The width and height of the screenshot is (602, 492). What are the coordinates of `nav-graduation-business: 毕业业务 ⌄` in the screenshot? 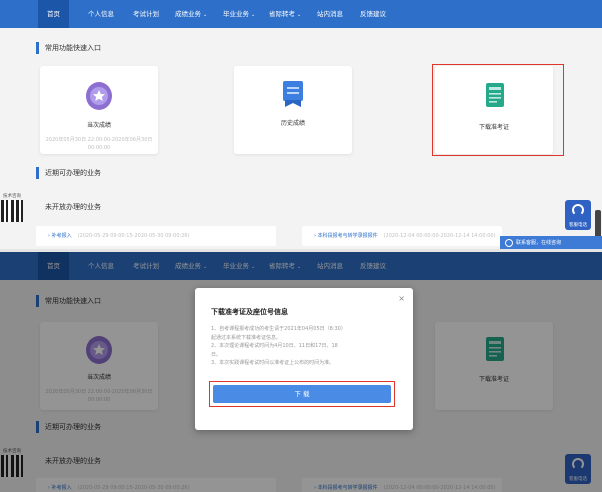 It's located at (239, 14).